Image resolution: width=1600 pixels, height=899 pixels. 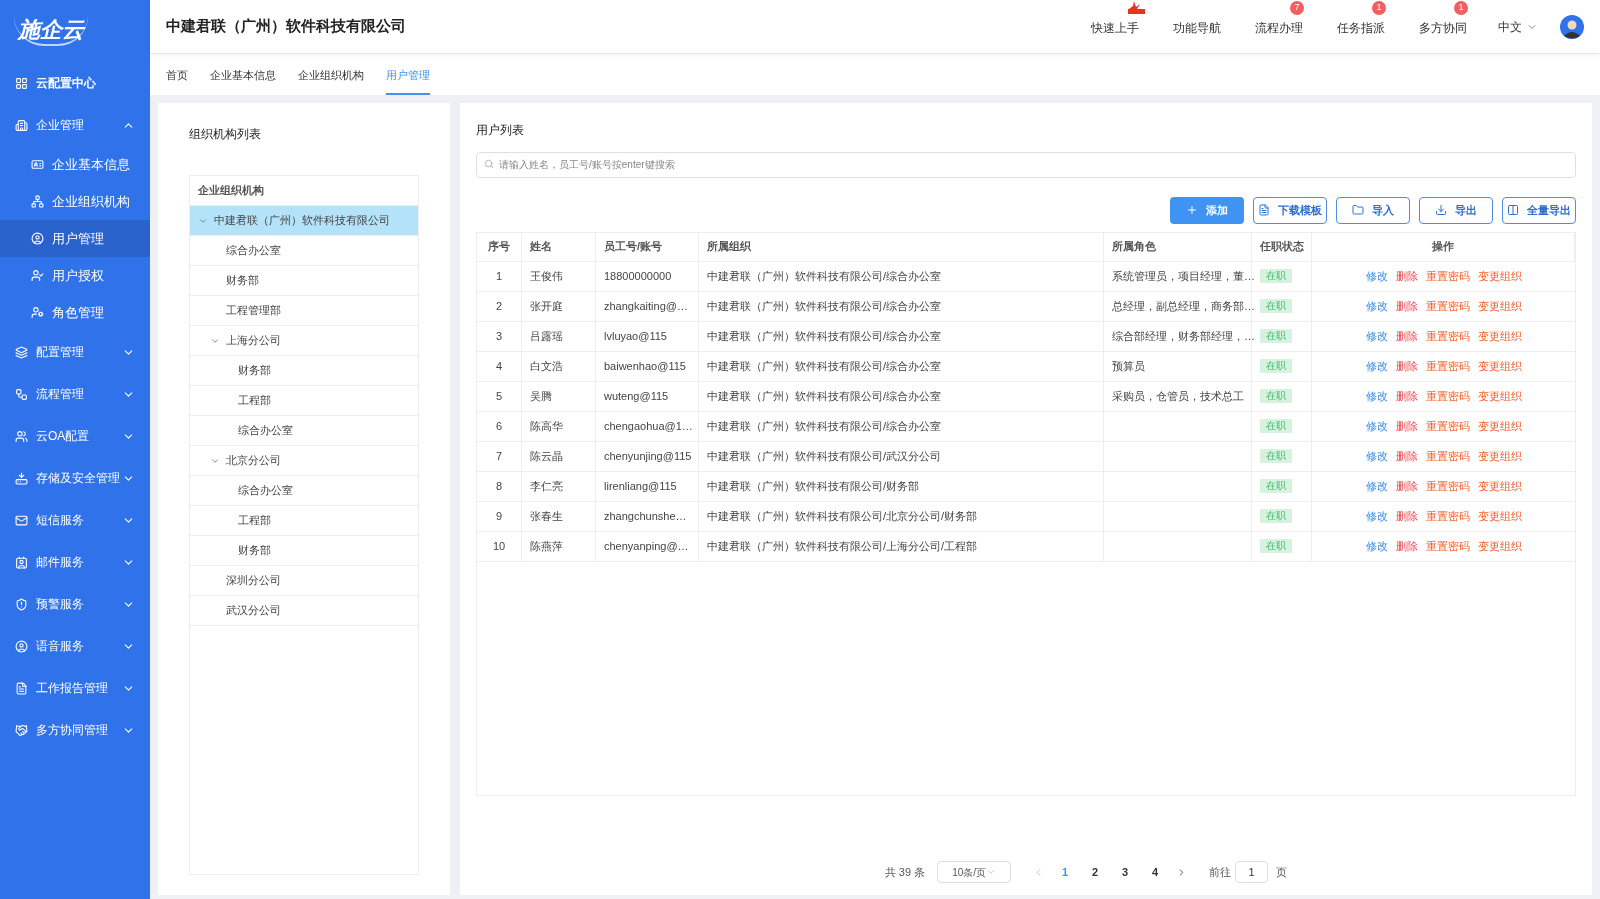 I want to click on sidebar-group: 存储及安全管理, so click(x=75, y=478).